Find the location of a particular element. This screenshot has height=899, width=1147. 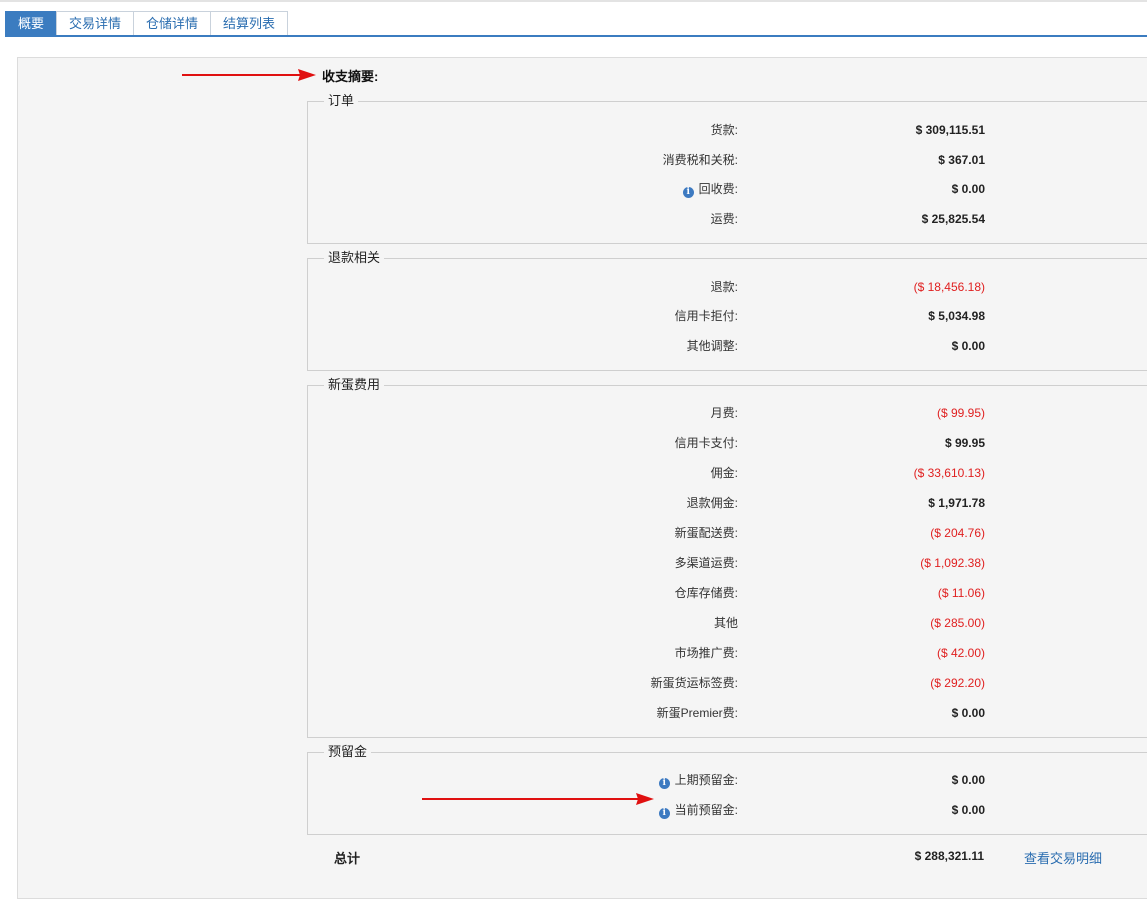

tab-storage-details: 仓储详情 is located at coordinates (172, 23).